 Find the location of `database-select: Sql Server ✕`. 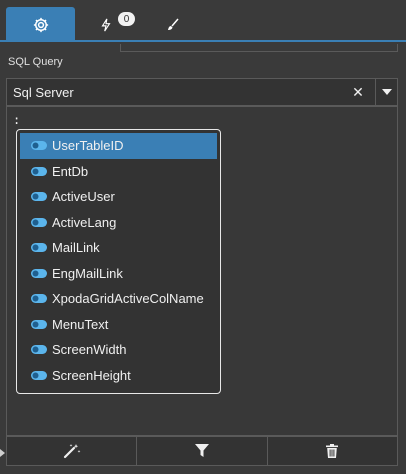

database-select: Sql Server ✕ is located at coordinates (202, 92).